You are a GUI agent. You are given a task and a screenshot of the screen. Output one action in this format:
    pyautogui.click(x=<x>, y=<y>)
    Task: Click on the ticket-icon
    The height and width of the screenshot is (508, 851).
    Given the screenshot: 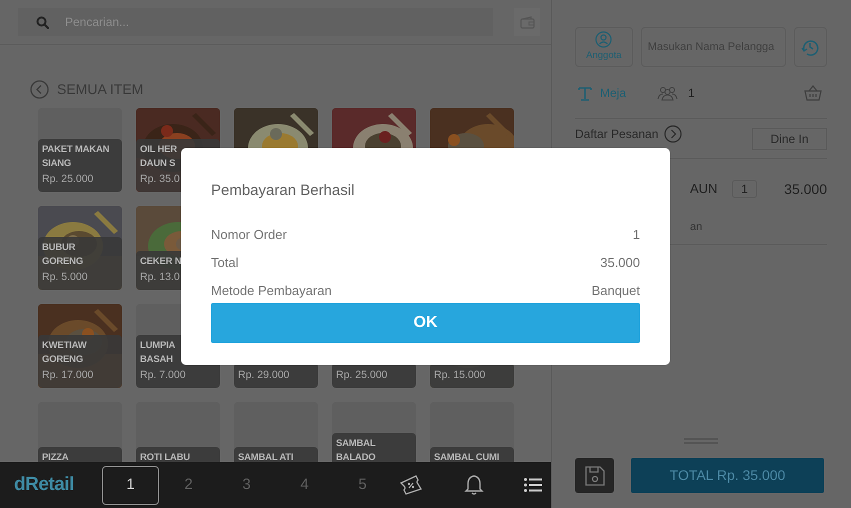 What is the action you would take?
    pyautogui.click(x=411, y=485)
    